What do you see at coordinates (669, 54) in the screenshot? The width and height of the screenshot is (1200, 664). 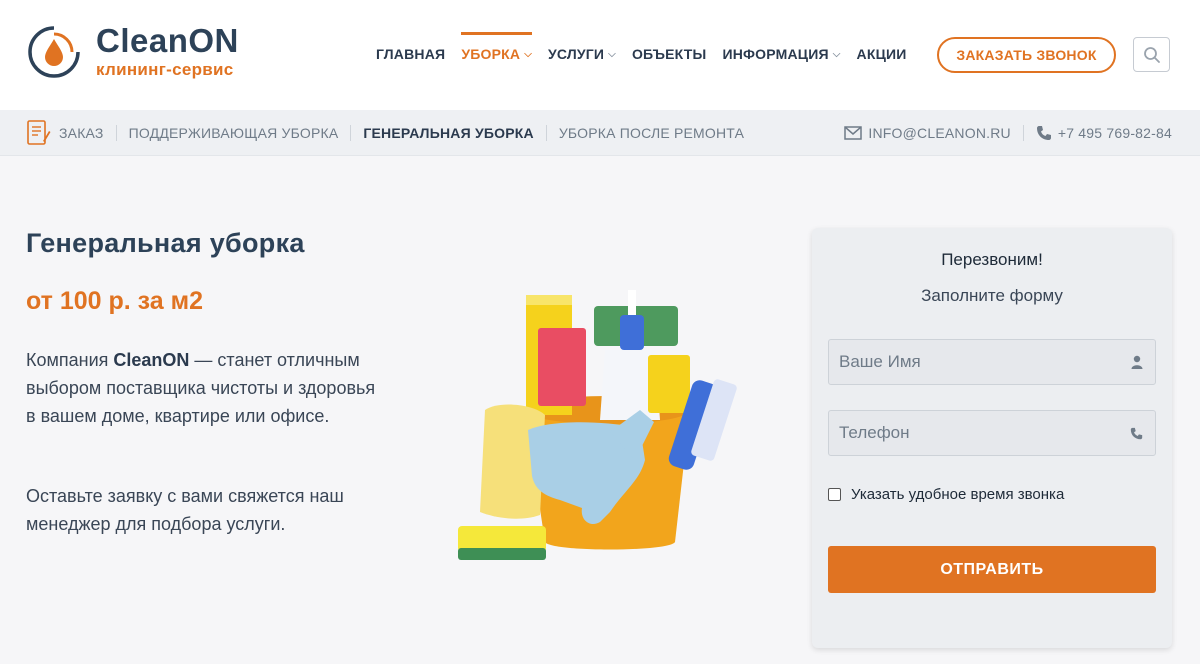 I see `nav-item-objects: ОБЪЕКТЫ` at bounding box center [669, 54].